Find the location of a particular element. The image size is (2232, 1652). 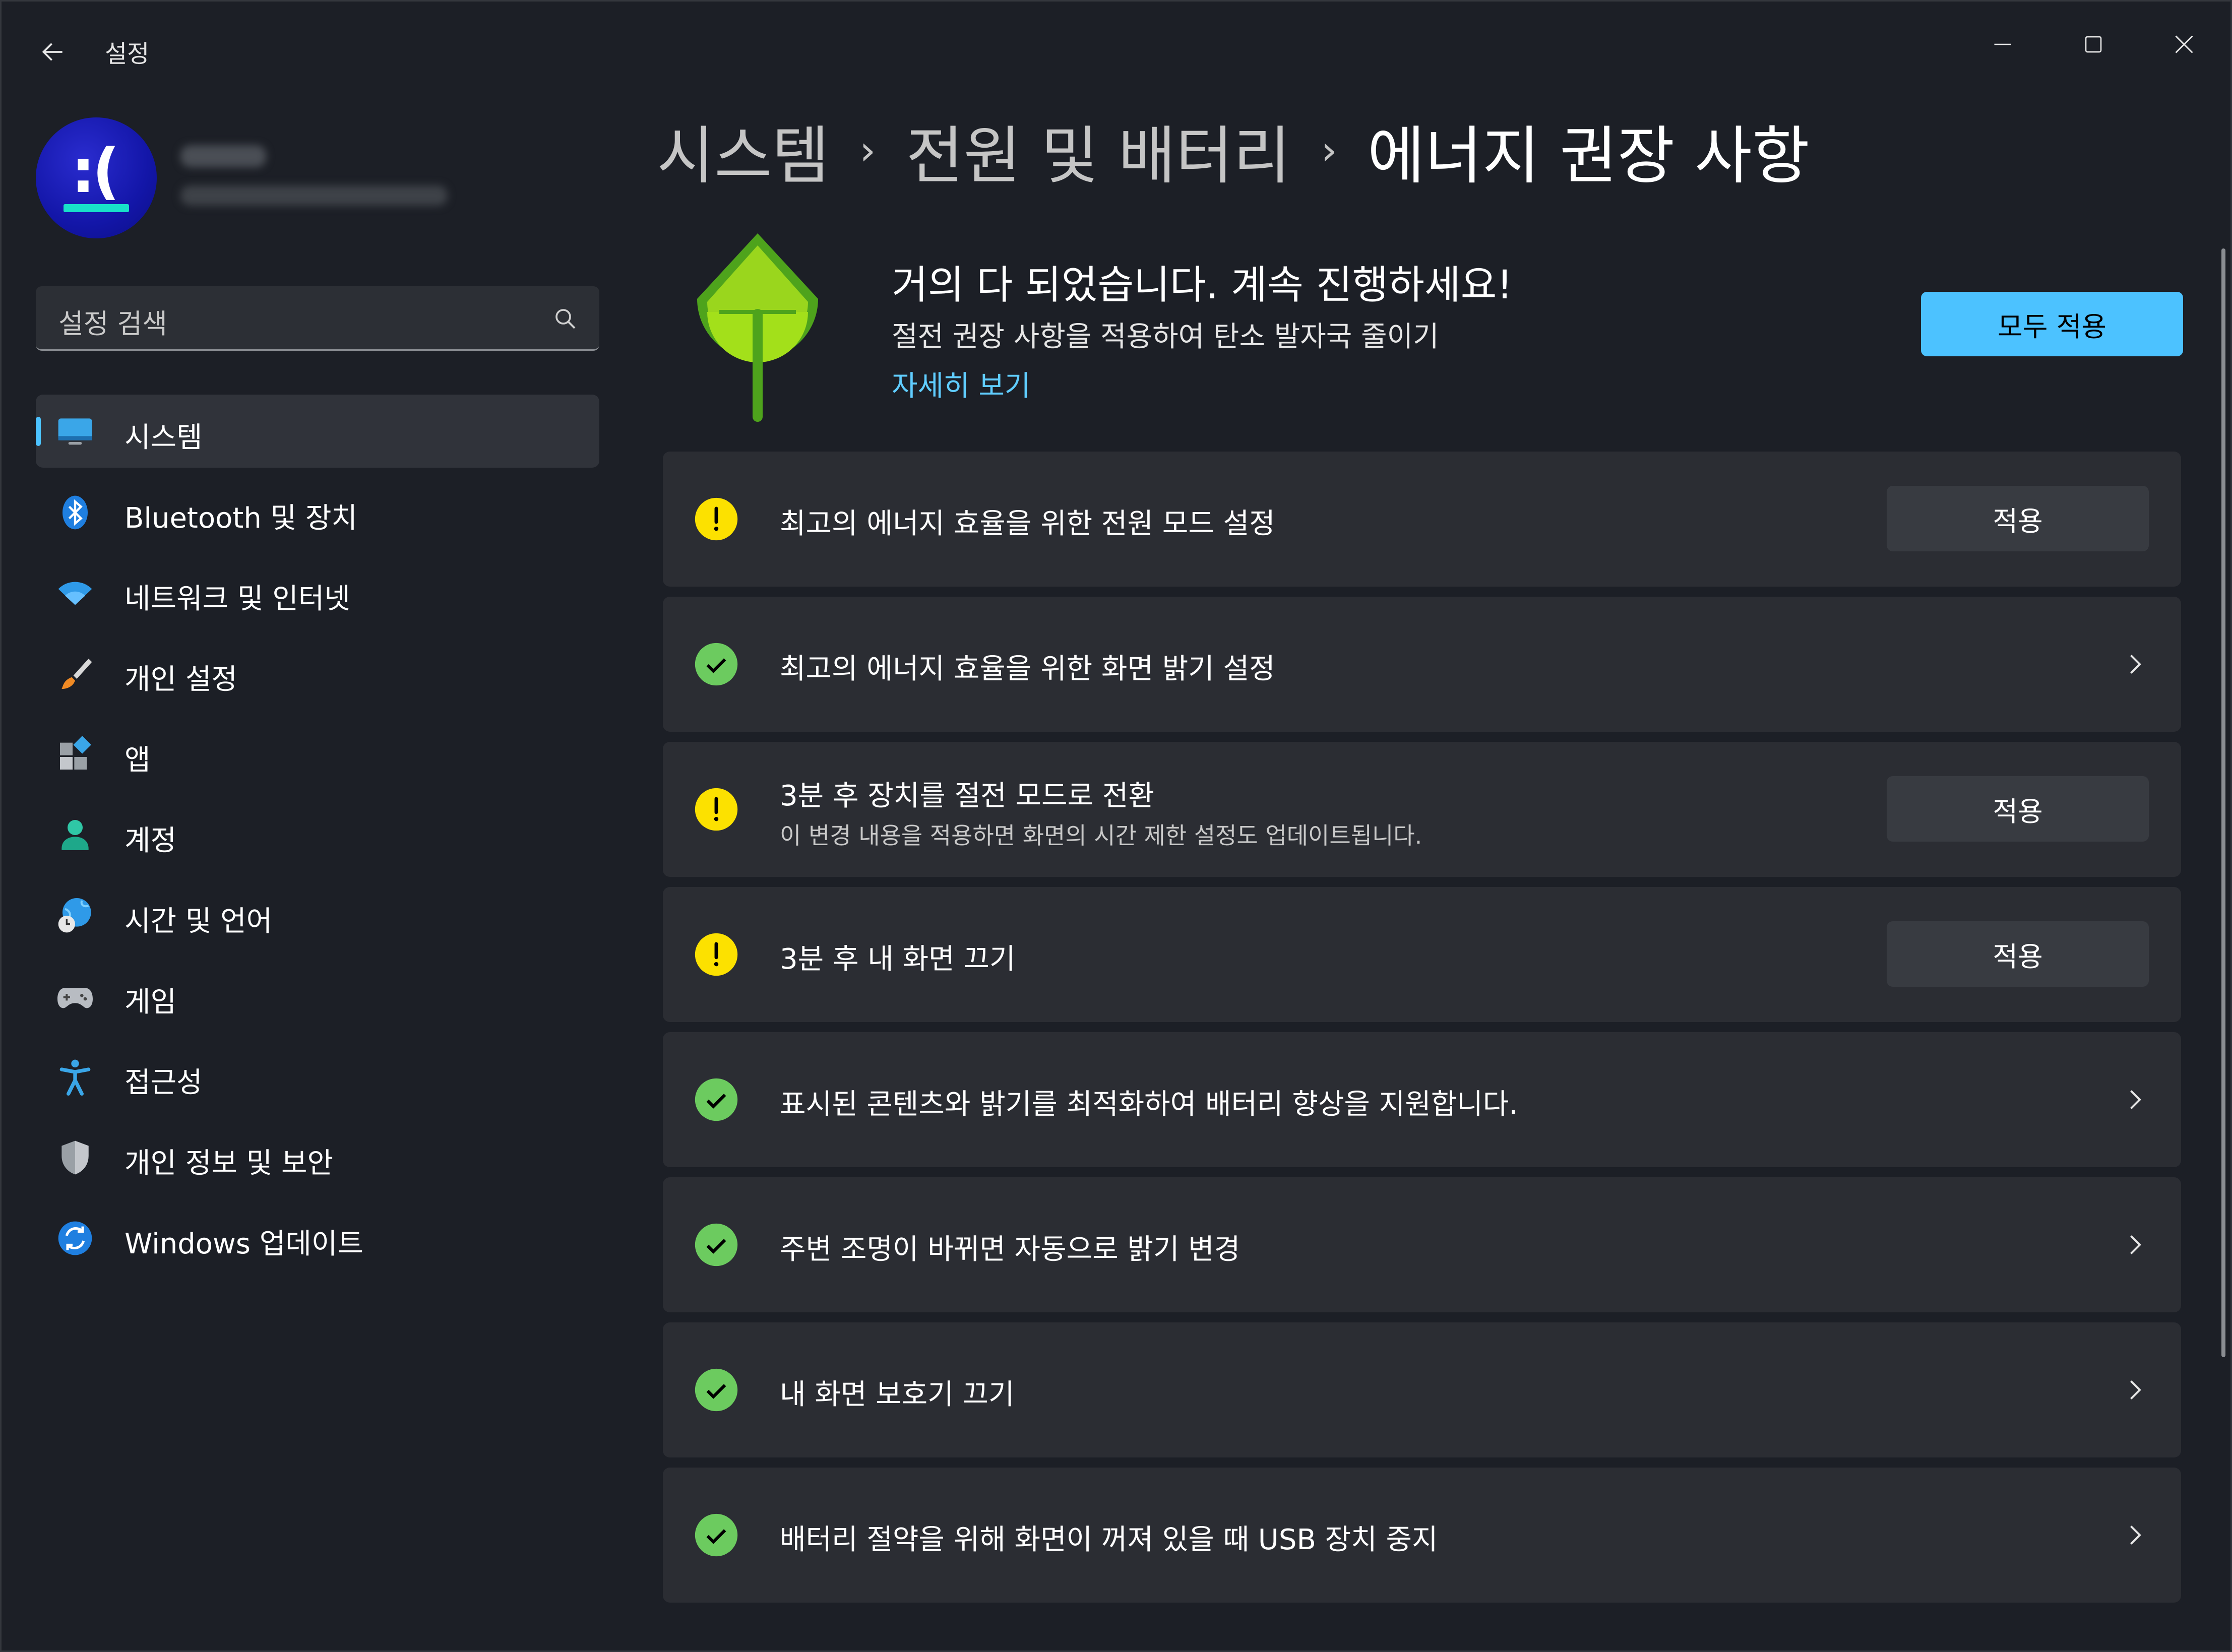

search-icon is located at coordinates (565, 319).